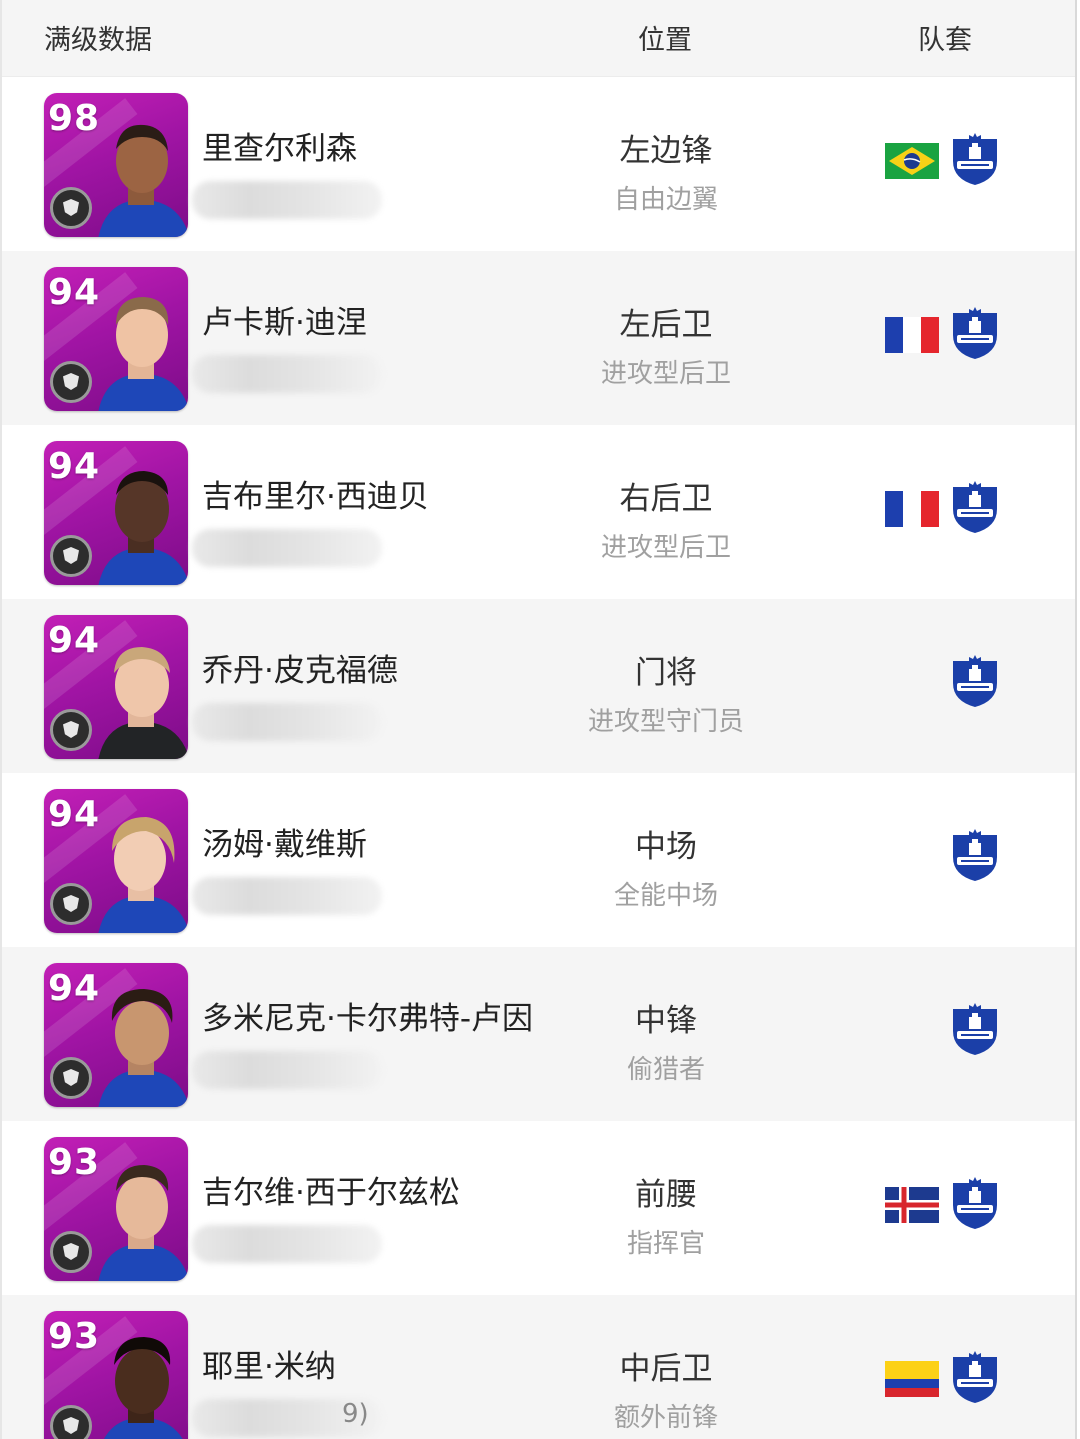 Image resolution: width=1080 pixels, height=1439 pixels. Describe the element at coordinates (665, 40) in the screenshot. I see `header-position-label: 位置` at that location.